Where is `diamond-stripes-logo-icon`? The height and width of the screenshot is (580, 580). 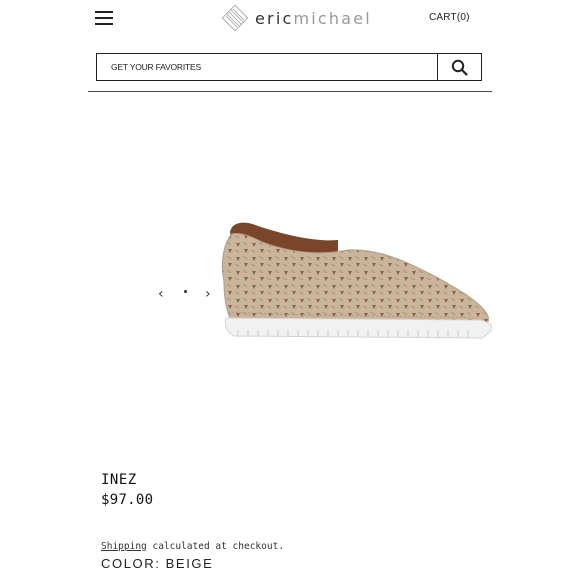
diamond-stripes-logo-icon is located at coordinates (235, 18).